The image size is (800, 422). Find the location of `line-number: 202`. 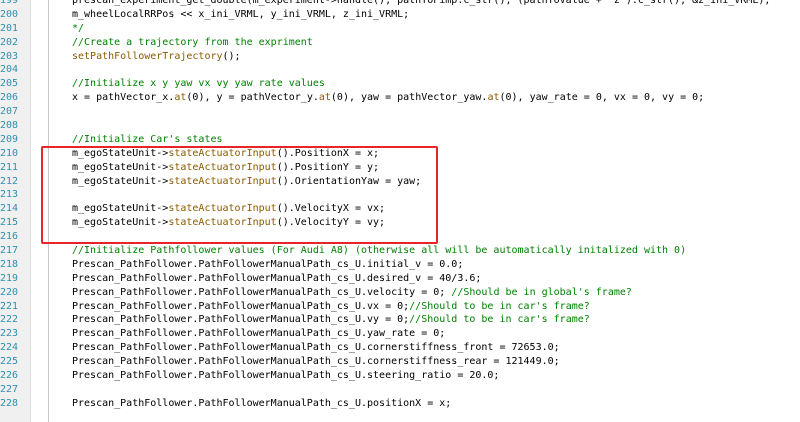

line-number: 202 is located at coordinates (9, 42).